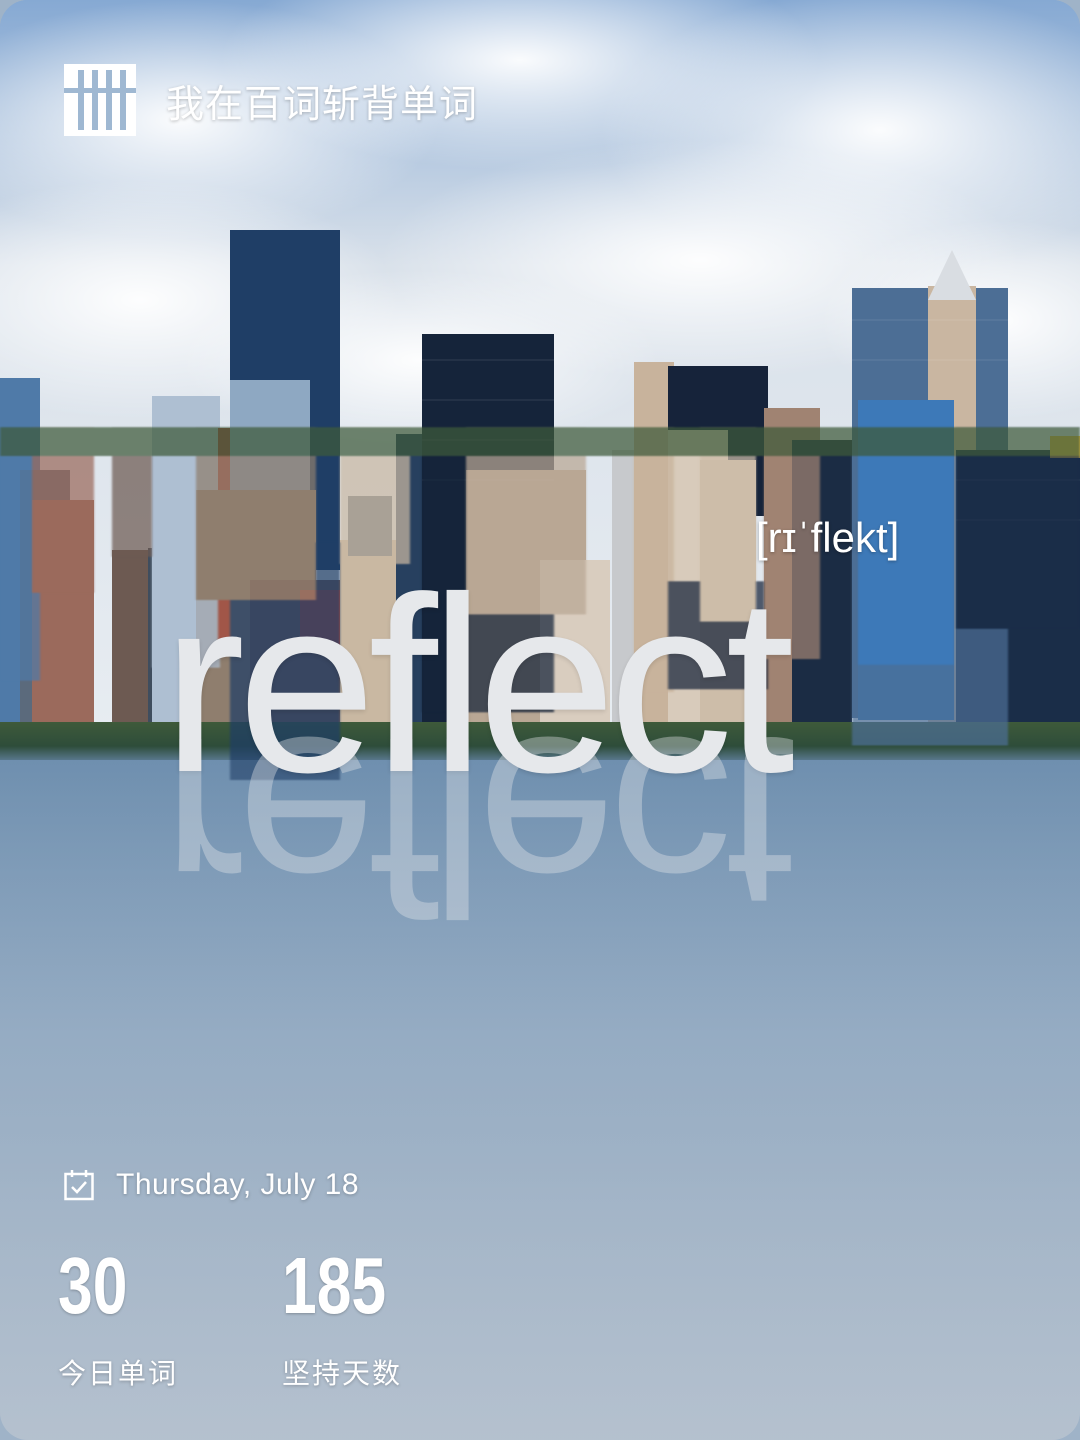 This screenshot has height=1440, width=1080. I want to click on stat-today-words: 30 今日单词, so click(118, 1319).